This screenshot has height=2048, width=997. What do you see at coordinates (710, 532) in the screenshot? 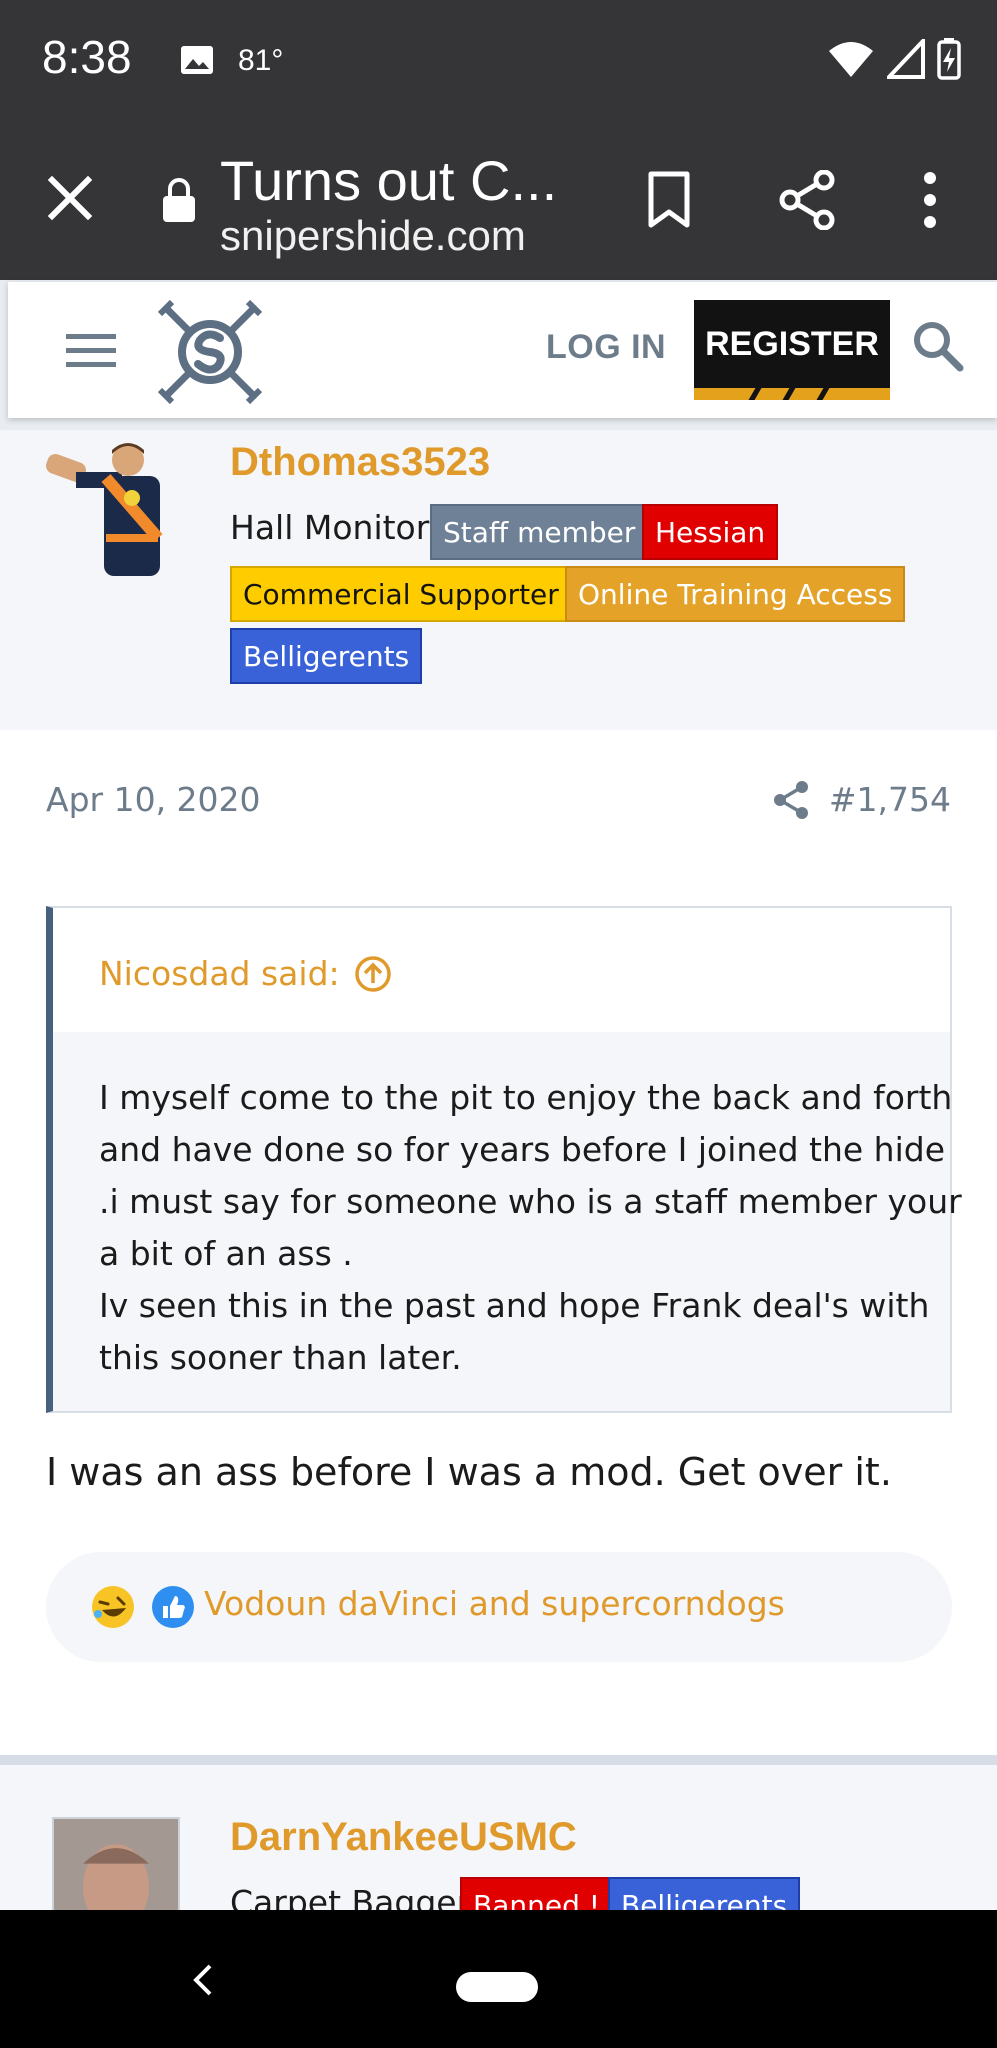
I see `badge-hessian: Hessian` at bounding box center [710, 532].